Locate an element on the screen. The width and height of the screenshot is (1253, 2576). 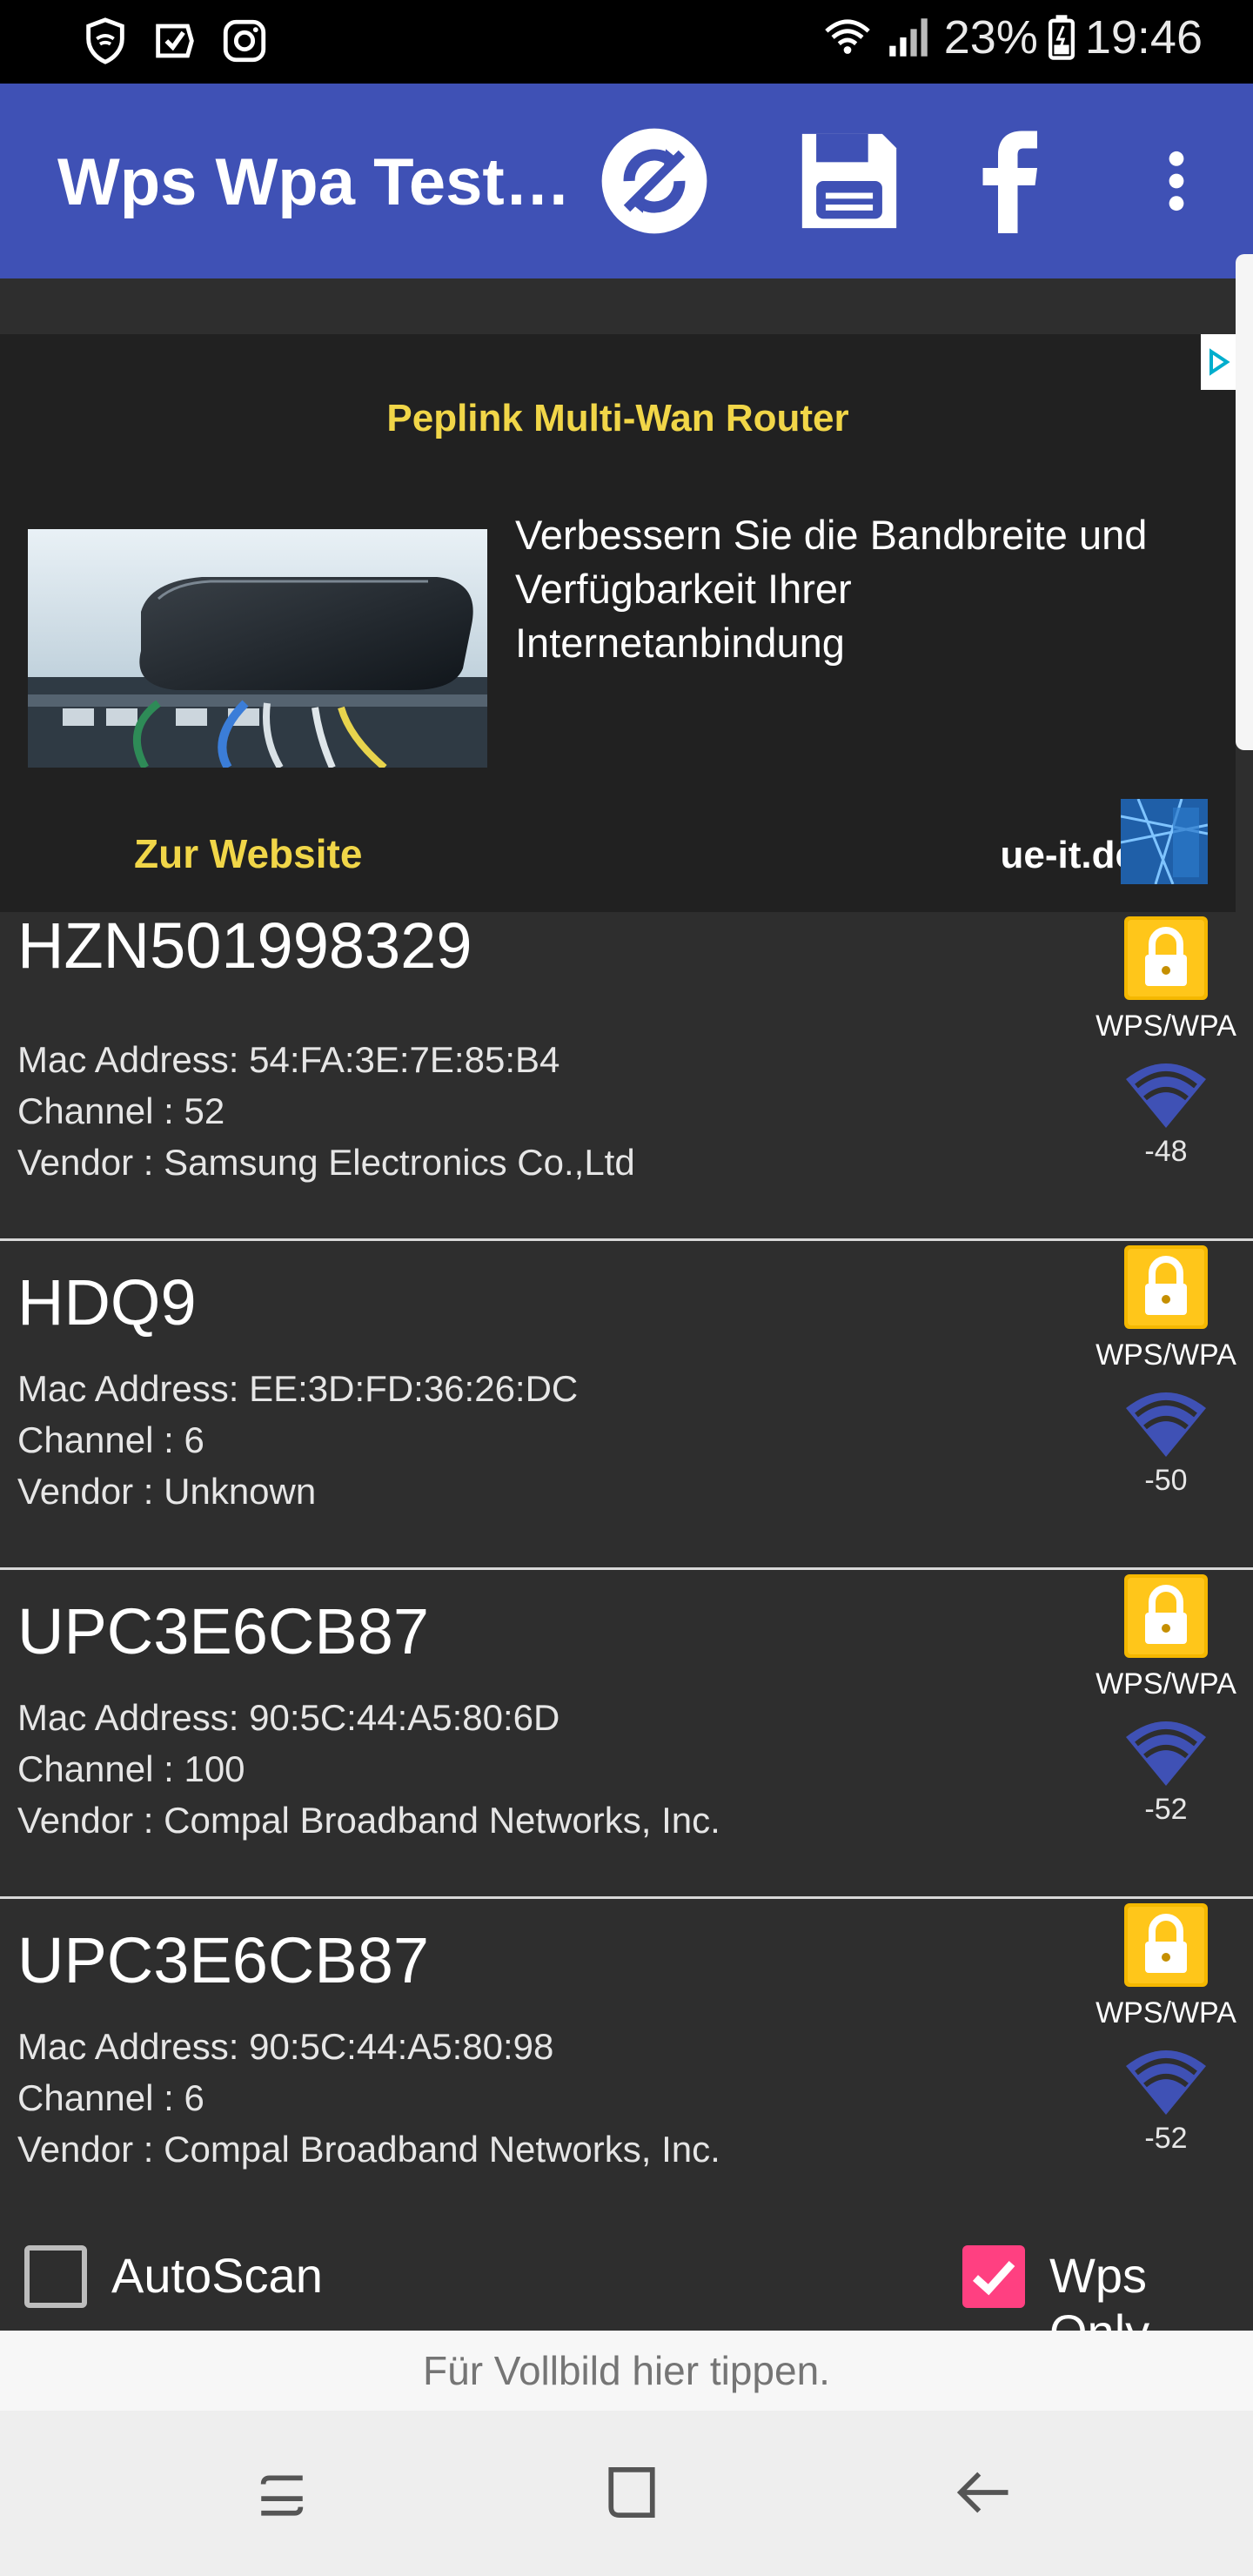
more-vert-icon is located at coordinates (1176, 181).